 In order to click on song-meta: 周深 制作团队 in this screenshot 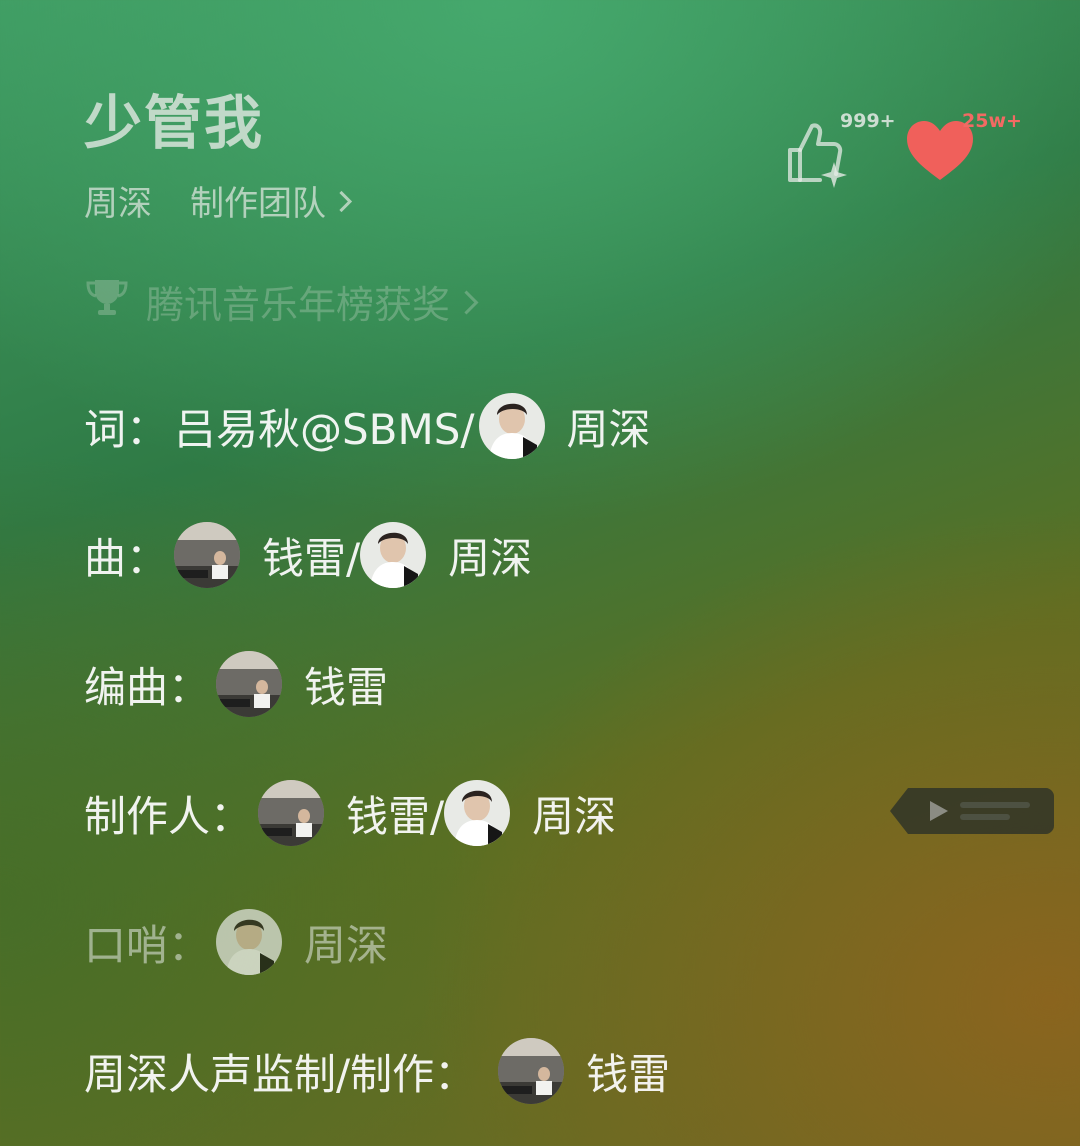, I will do `click(218, 200)`.